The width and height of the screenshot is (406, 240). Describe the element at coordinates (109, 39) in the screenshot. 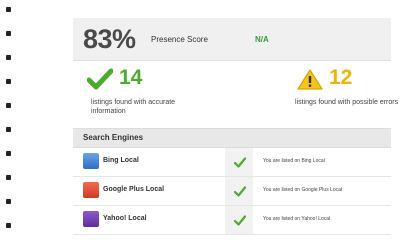

I see `presence-score-value: 83%` at that location.